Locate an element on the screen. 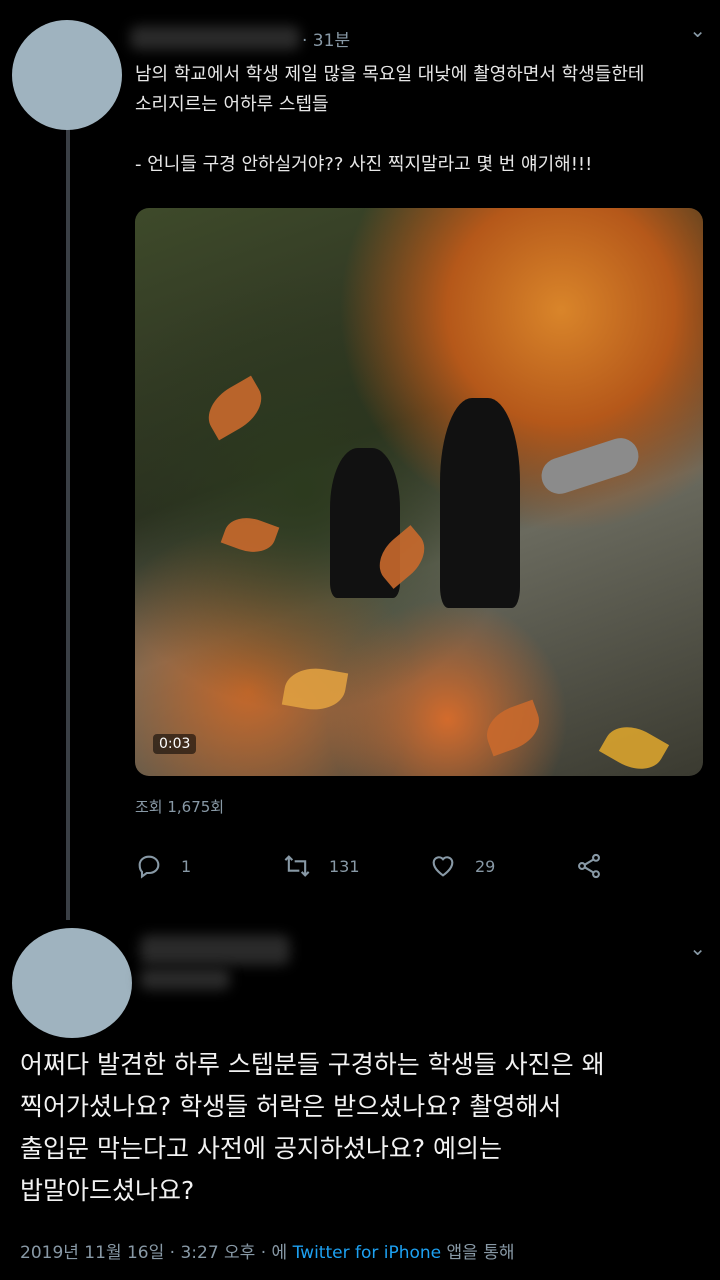  reply-icon is located at coordinates (149, 867).